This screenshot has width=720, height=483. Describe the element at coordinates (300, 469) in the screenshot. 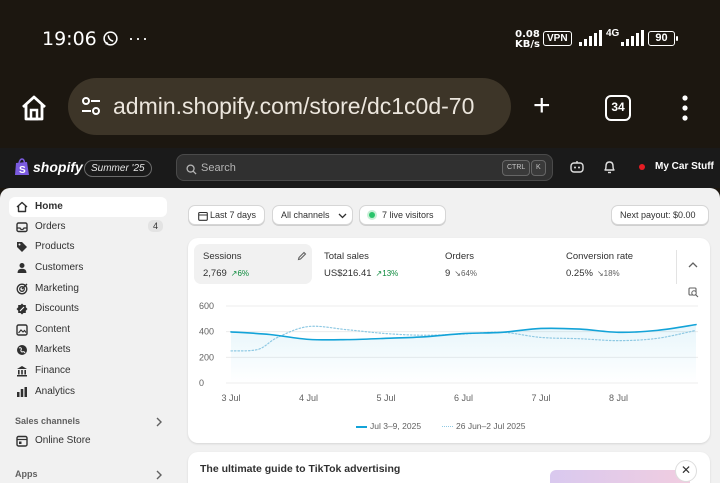

I see `promo-title: The ultimate guide to TikTok advertising` at that location.